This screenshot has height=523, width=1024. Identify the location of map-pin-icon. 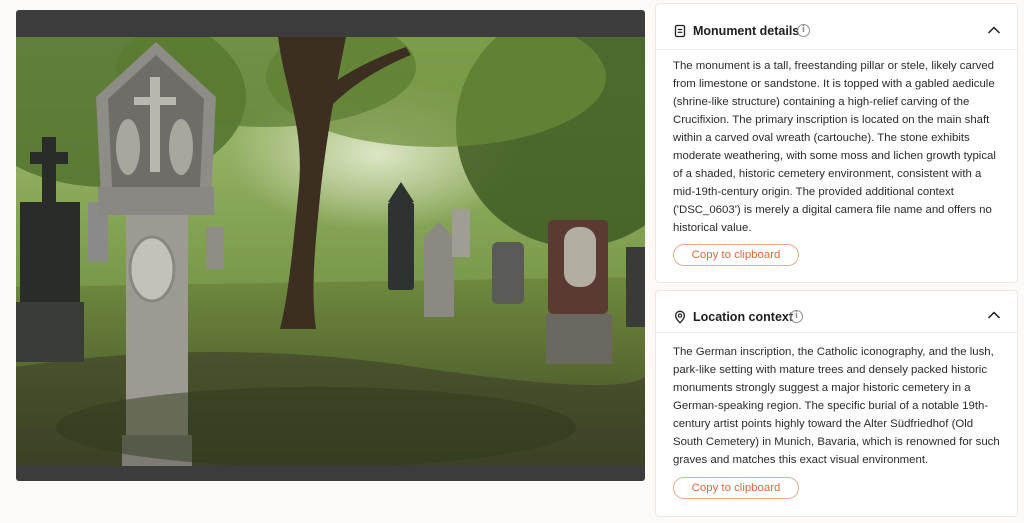
(680, 317).